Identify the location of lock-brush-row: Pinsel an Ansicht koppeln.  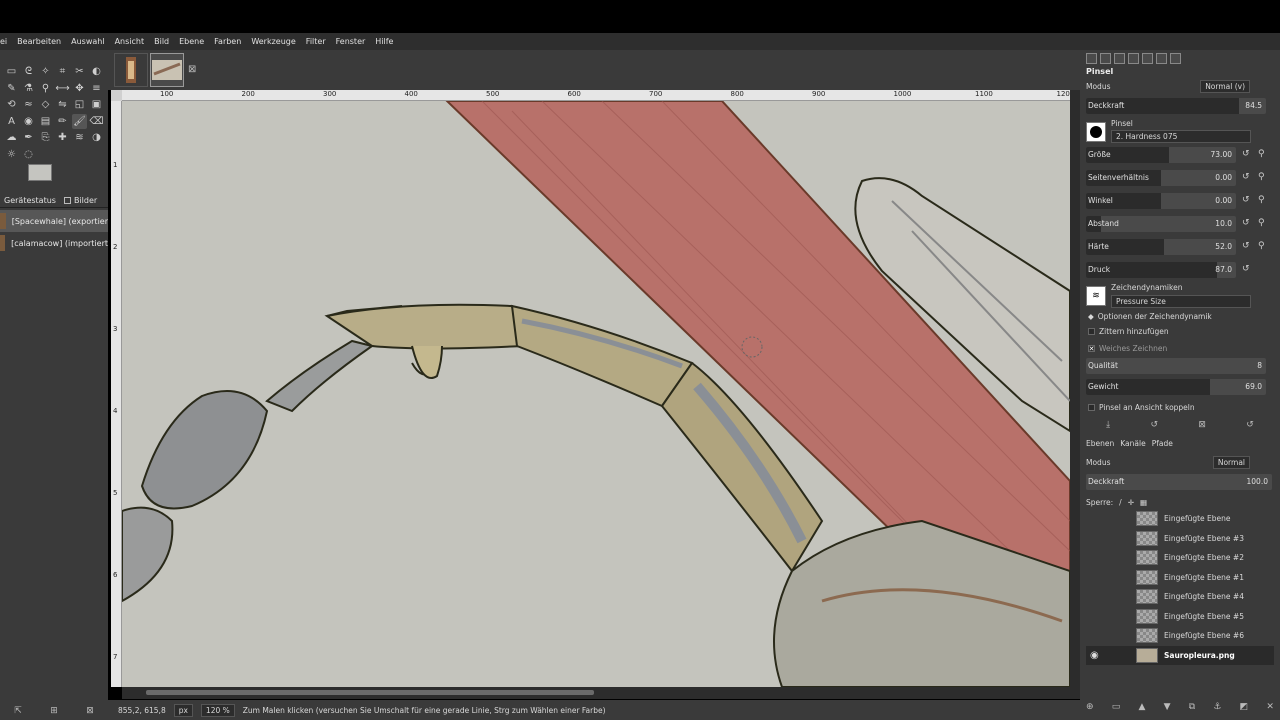
(1141, 407).